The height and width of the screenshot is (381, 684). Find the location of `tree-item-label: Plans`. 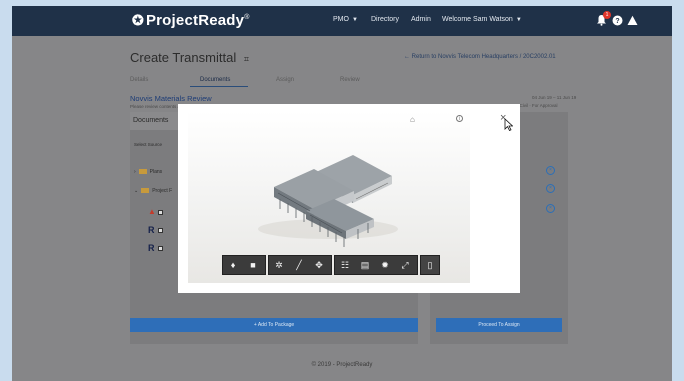

tree-item-label: Plans is located at coordinates (156, 172).